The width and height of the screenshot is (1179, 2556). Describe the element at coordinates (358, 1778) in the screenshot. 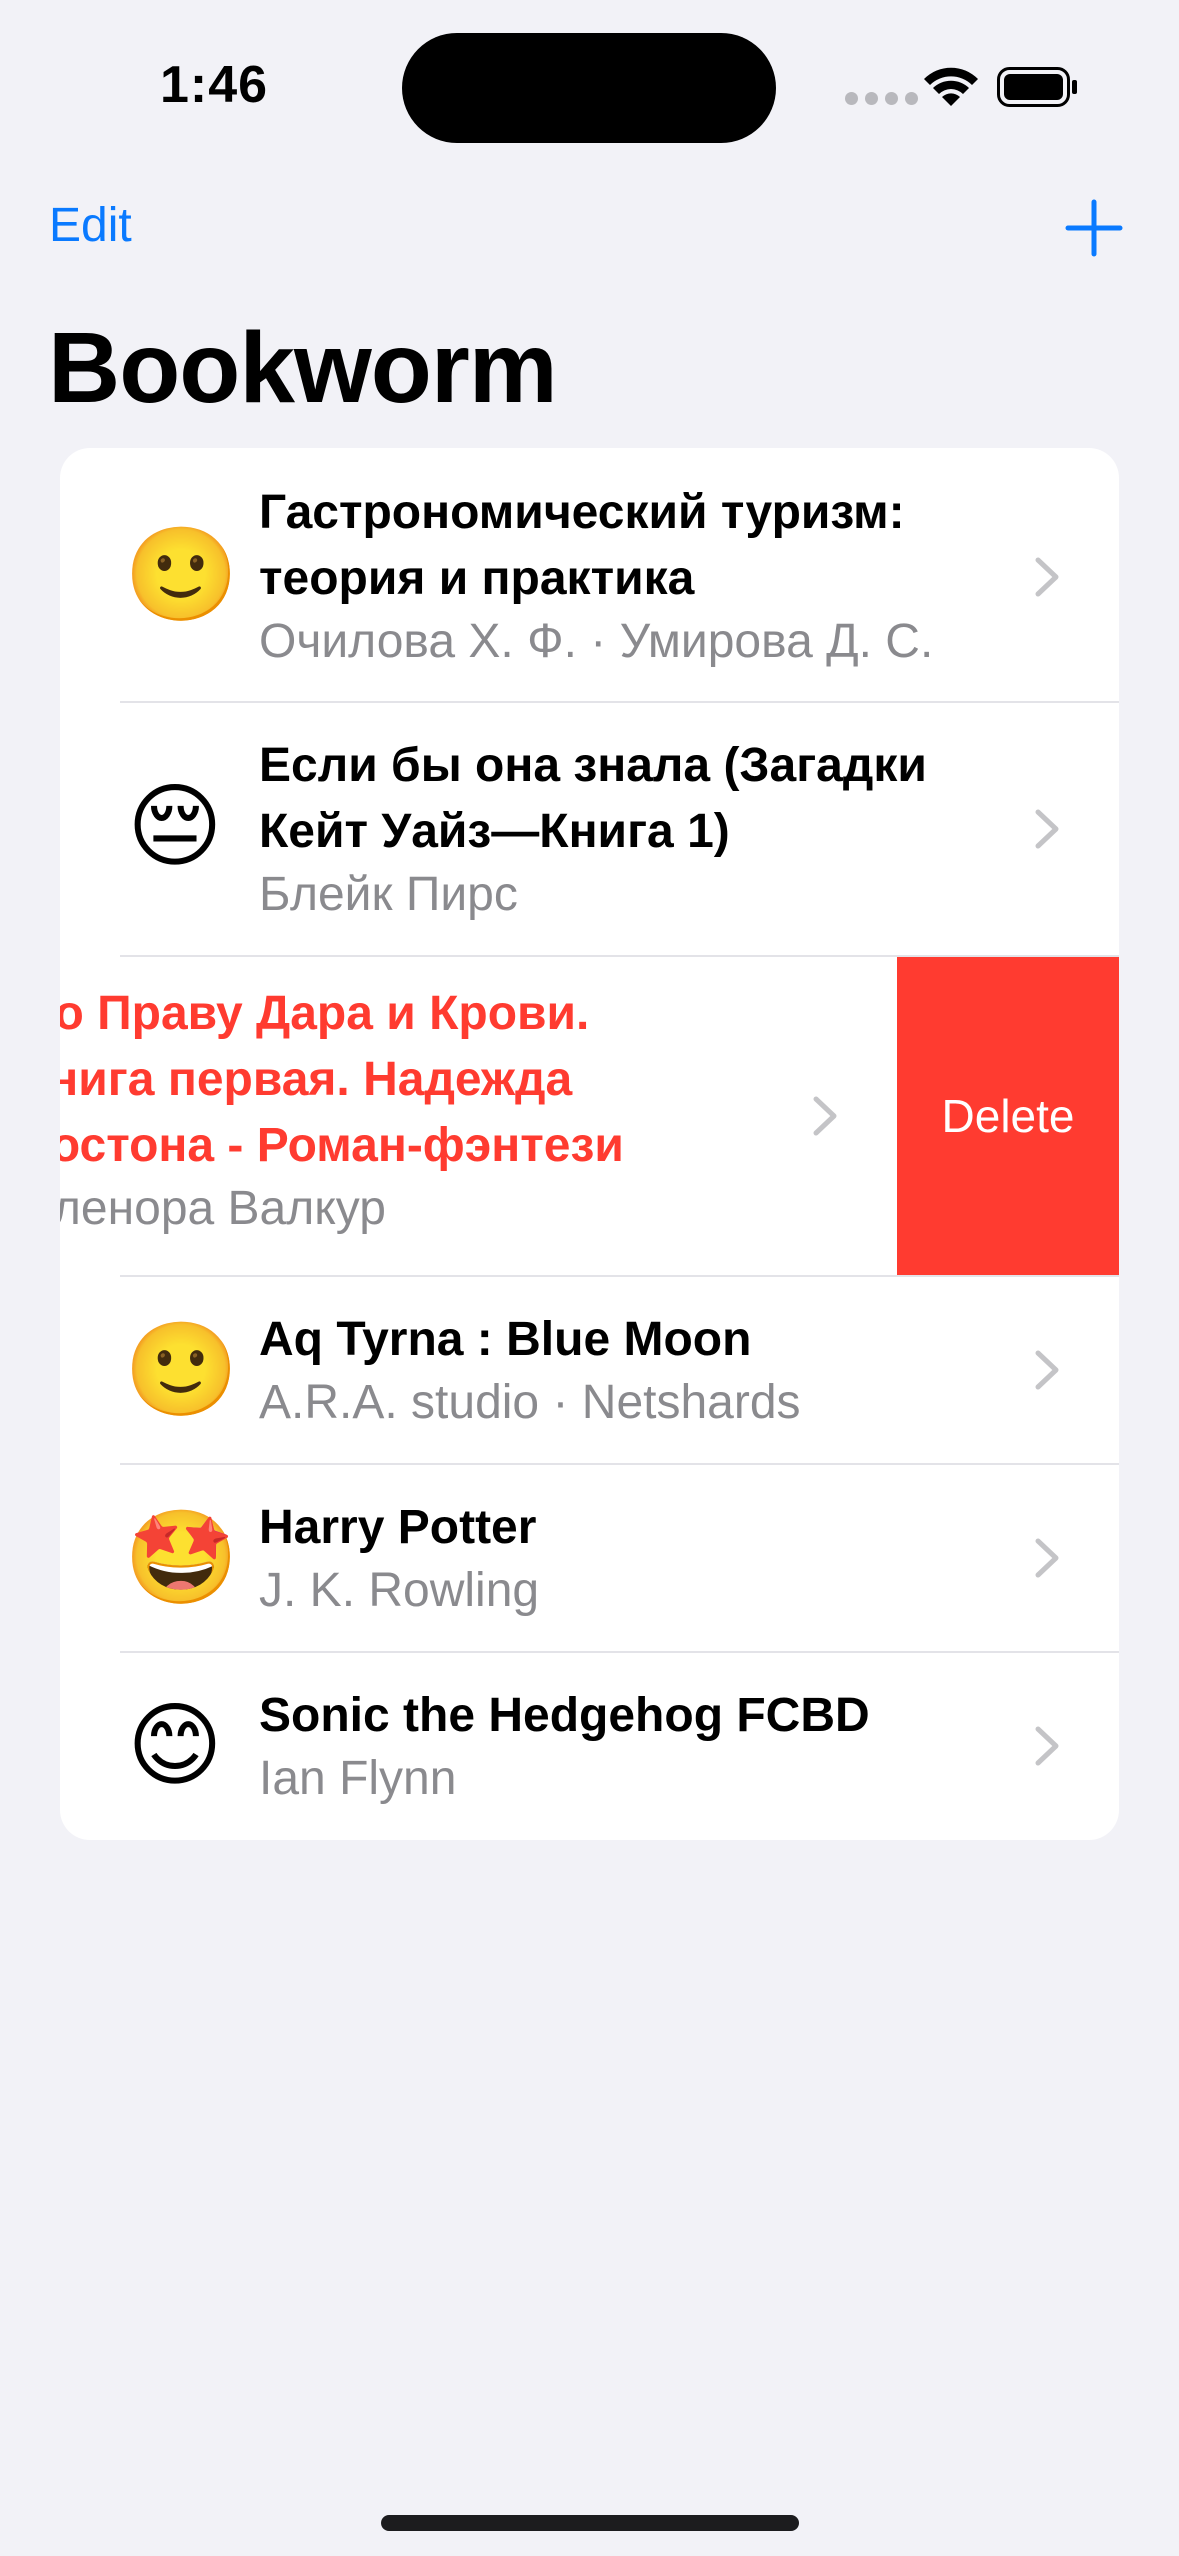

I see `book-author: Ian Flynn` at that location.